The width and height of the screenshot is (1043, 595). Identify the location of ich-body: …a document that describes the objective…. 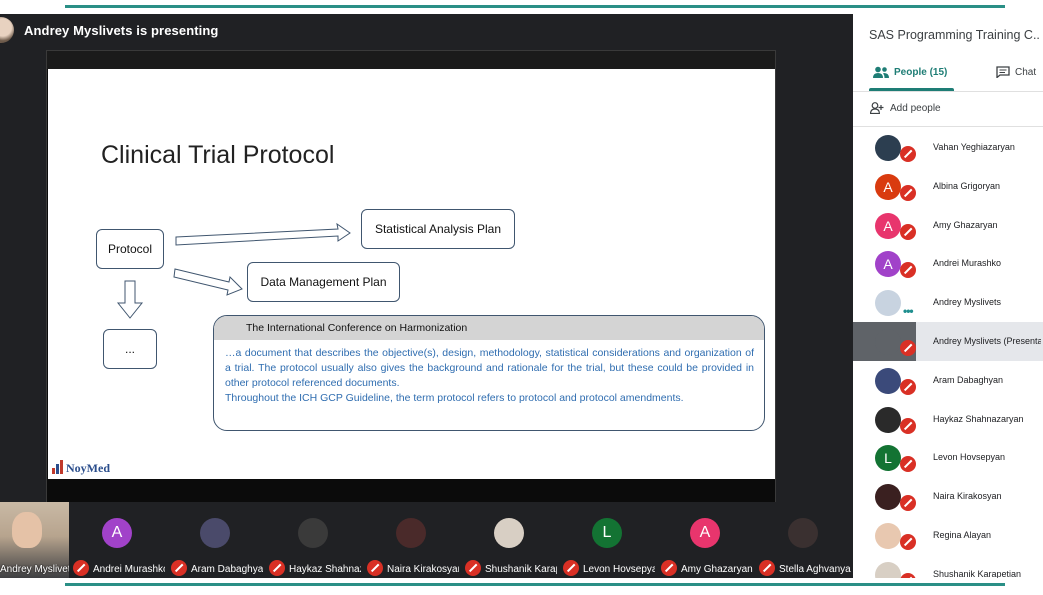
(489, 373).